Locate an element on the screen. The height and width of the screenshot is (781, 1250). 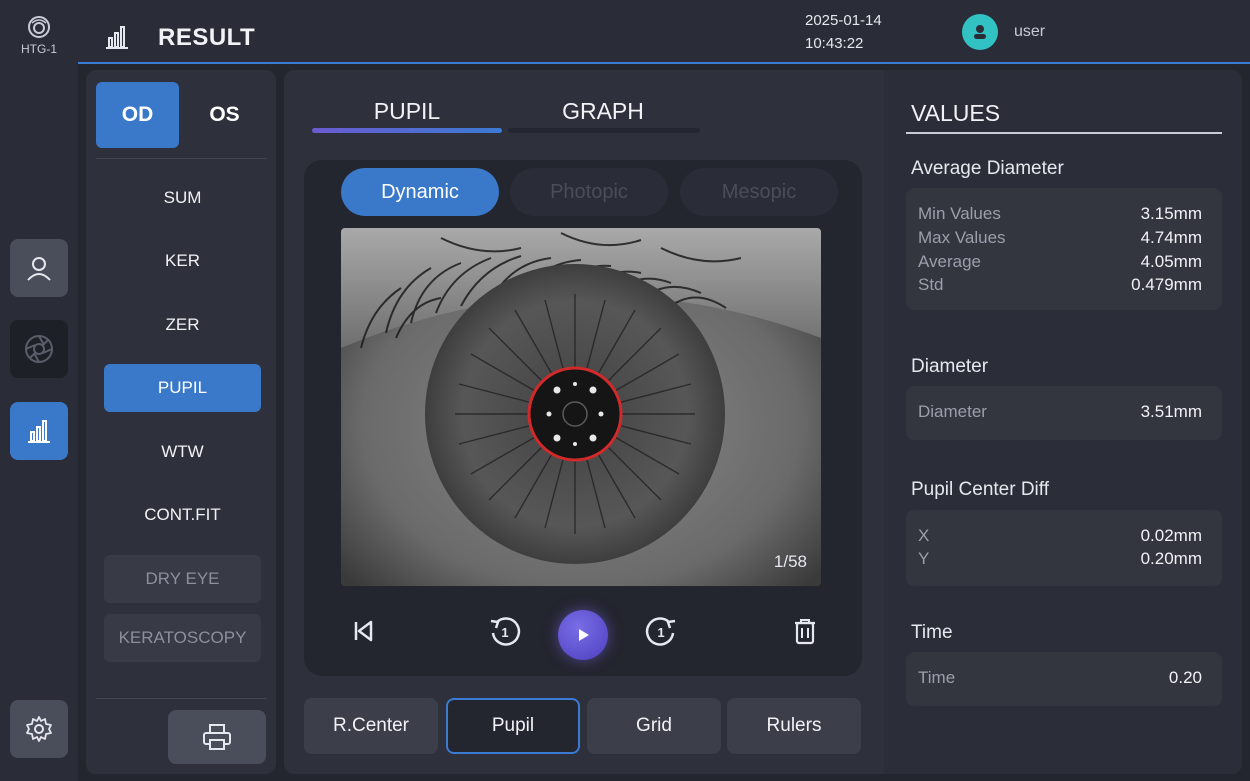
diameter-title: Diameter is located at coordinates (950, 366).